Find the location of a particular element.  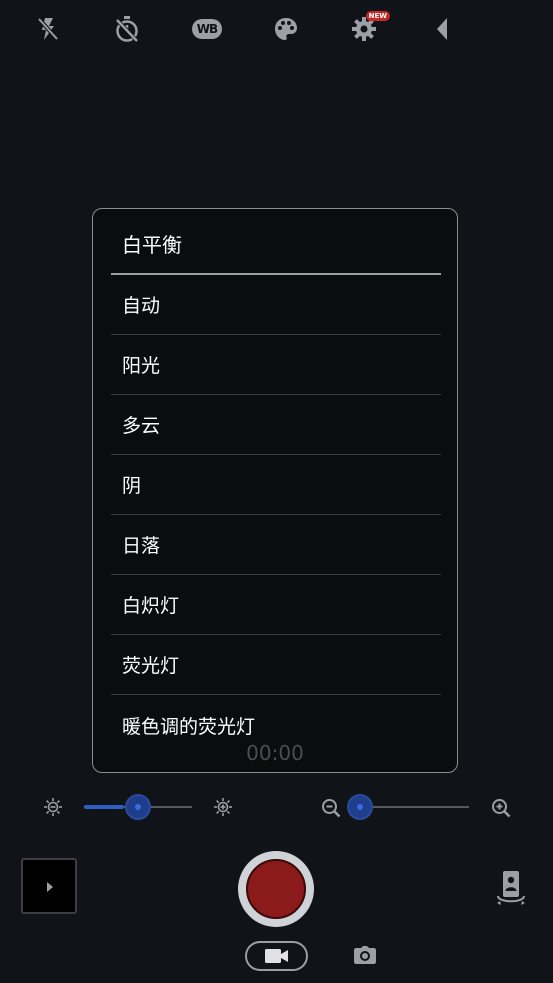

zoom-in-icon is located at coordinates (501, 808).